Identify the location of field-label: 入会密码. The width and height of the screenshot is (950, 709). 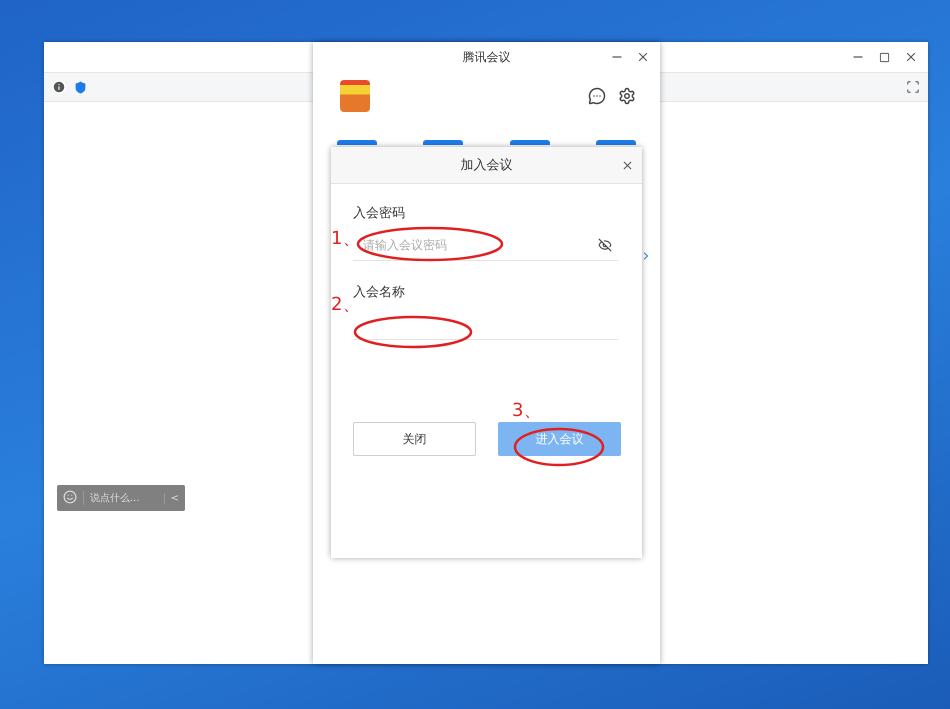
(379, 213).